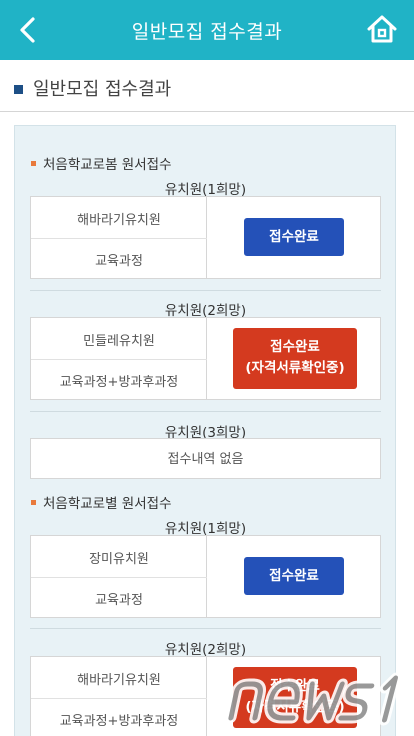 The width and height of the screenshot is (414, 736). I want to click on divider, so click(207, 111).